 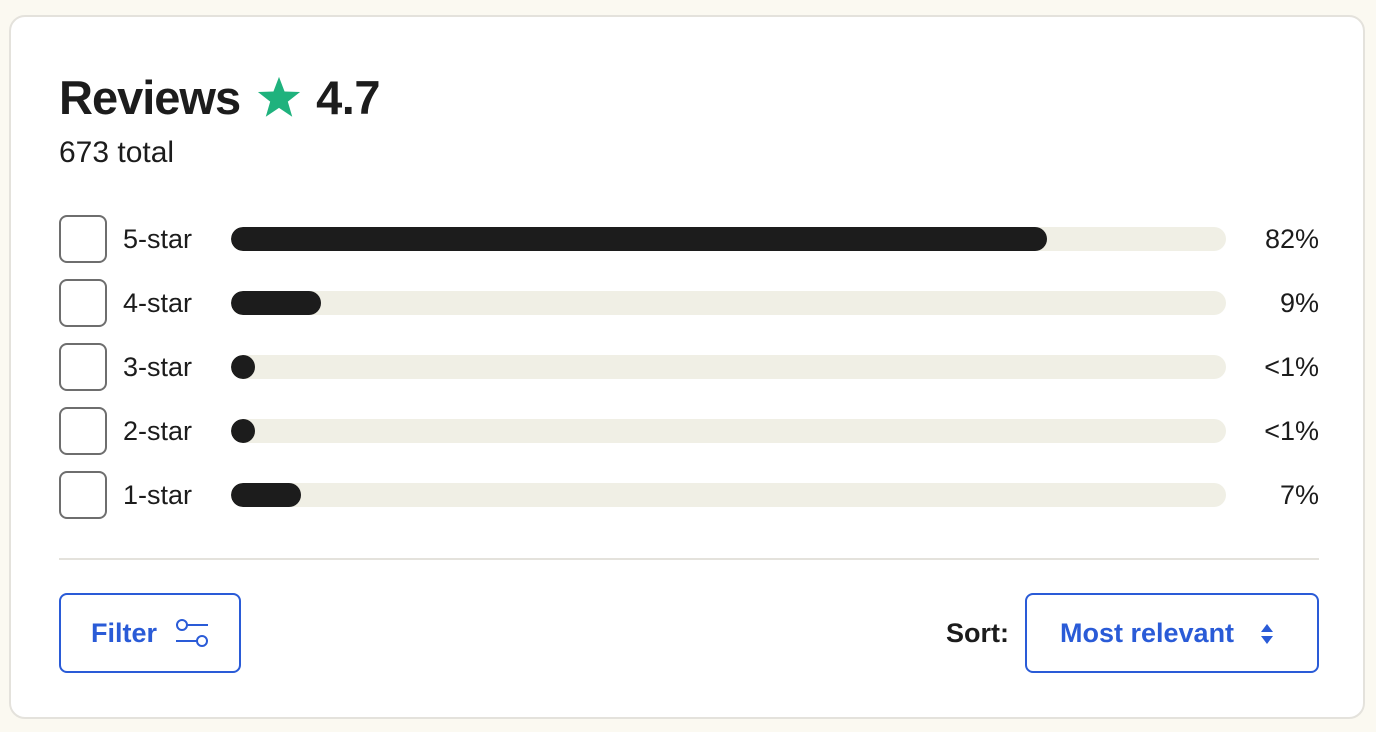 I want to click on sliders-icon, so click(x=192, y=633).